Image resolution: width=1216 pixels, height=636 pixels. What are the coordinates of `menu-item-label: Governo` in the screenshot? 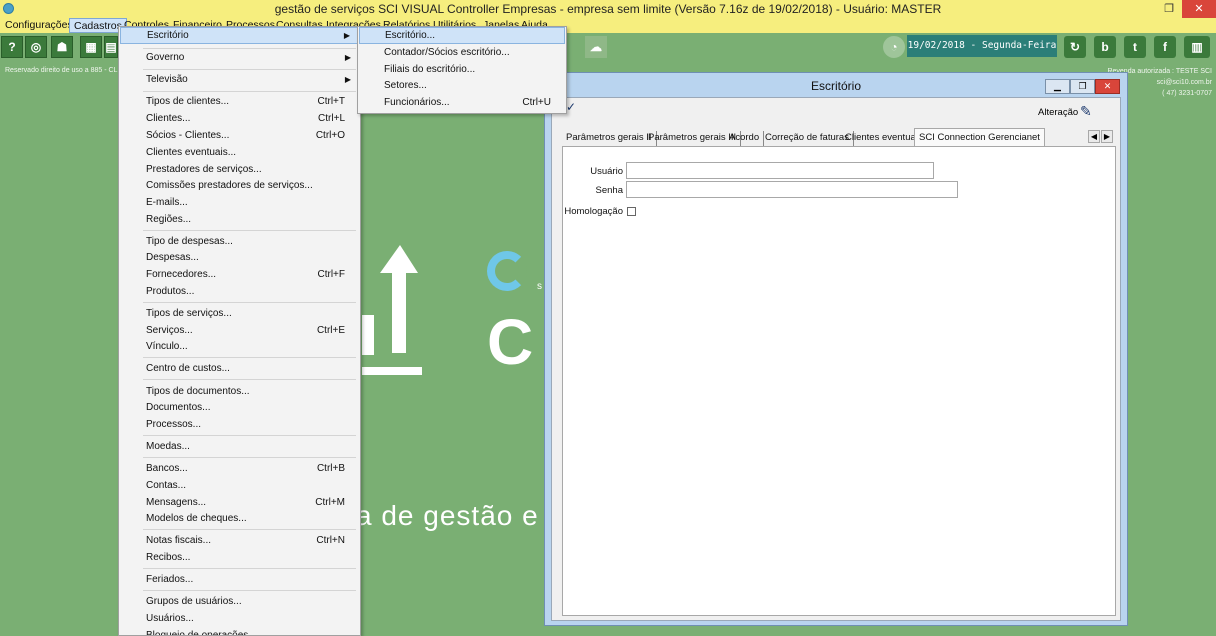 It's located at (165, 57).